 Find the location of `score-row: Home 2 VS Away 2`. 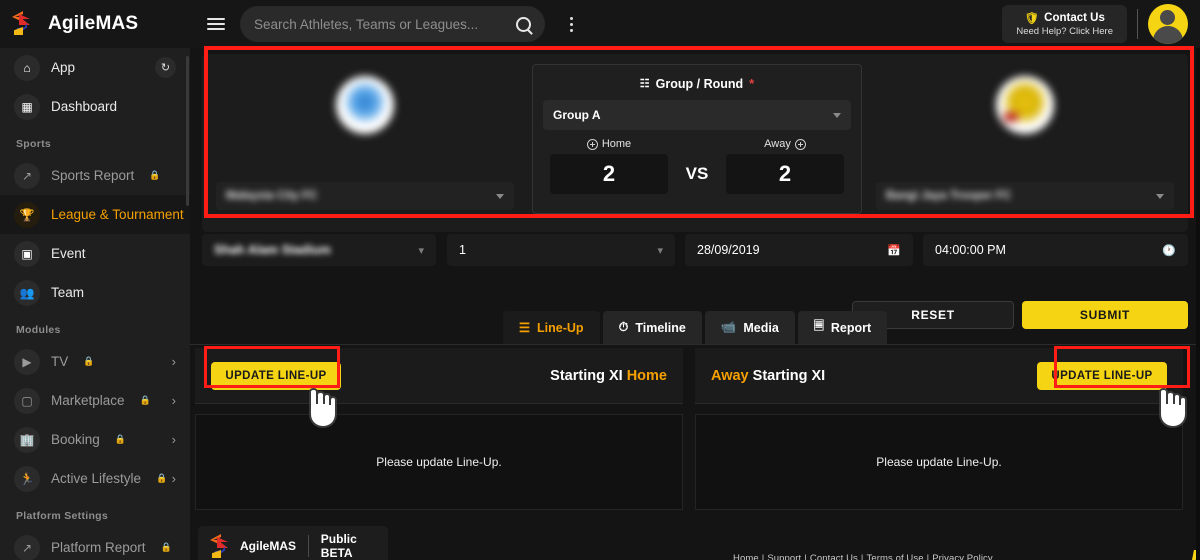

score-row: Home 2 VS Away 2 is located at coordinates (697, 166).